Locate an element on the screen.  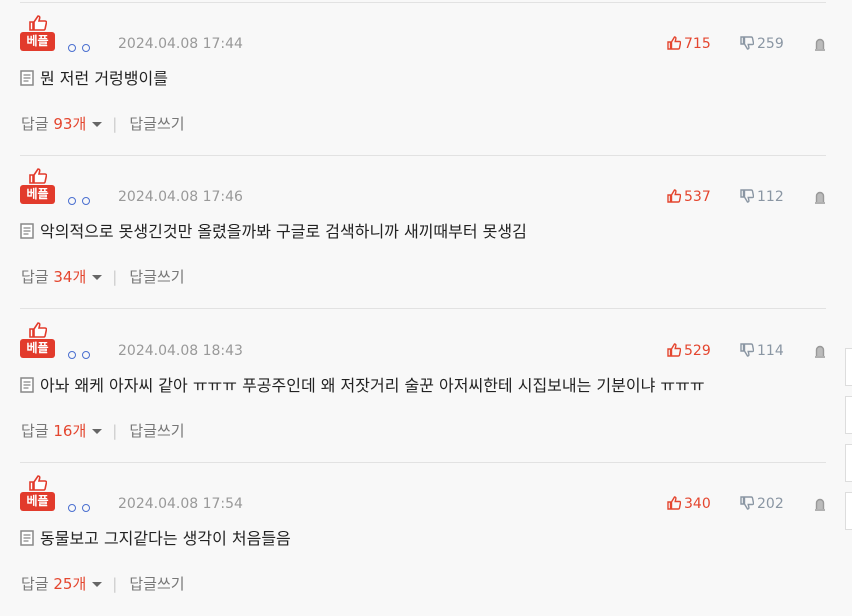
downvote-count: 259 is located at coordinates (770, 44).